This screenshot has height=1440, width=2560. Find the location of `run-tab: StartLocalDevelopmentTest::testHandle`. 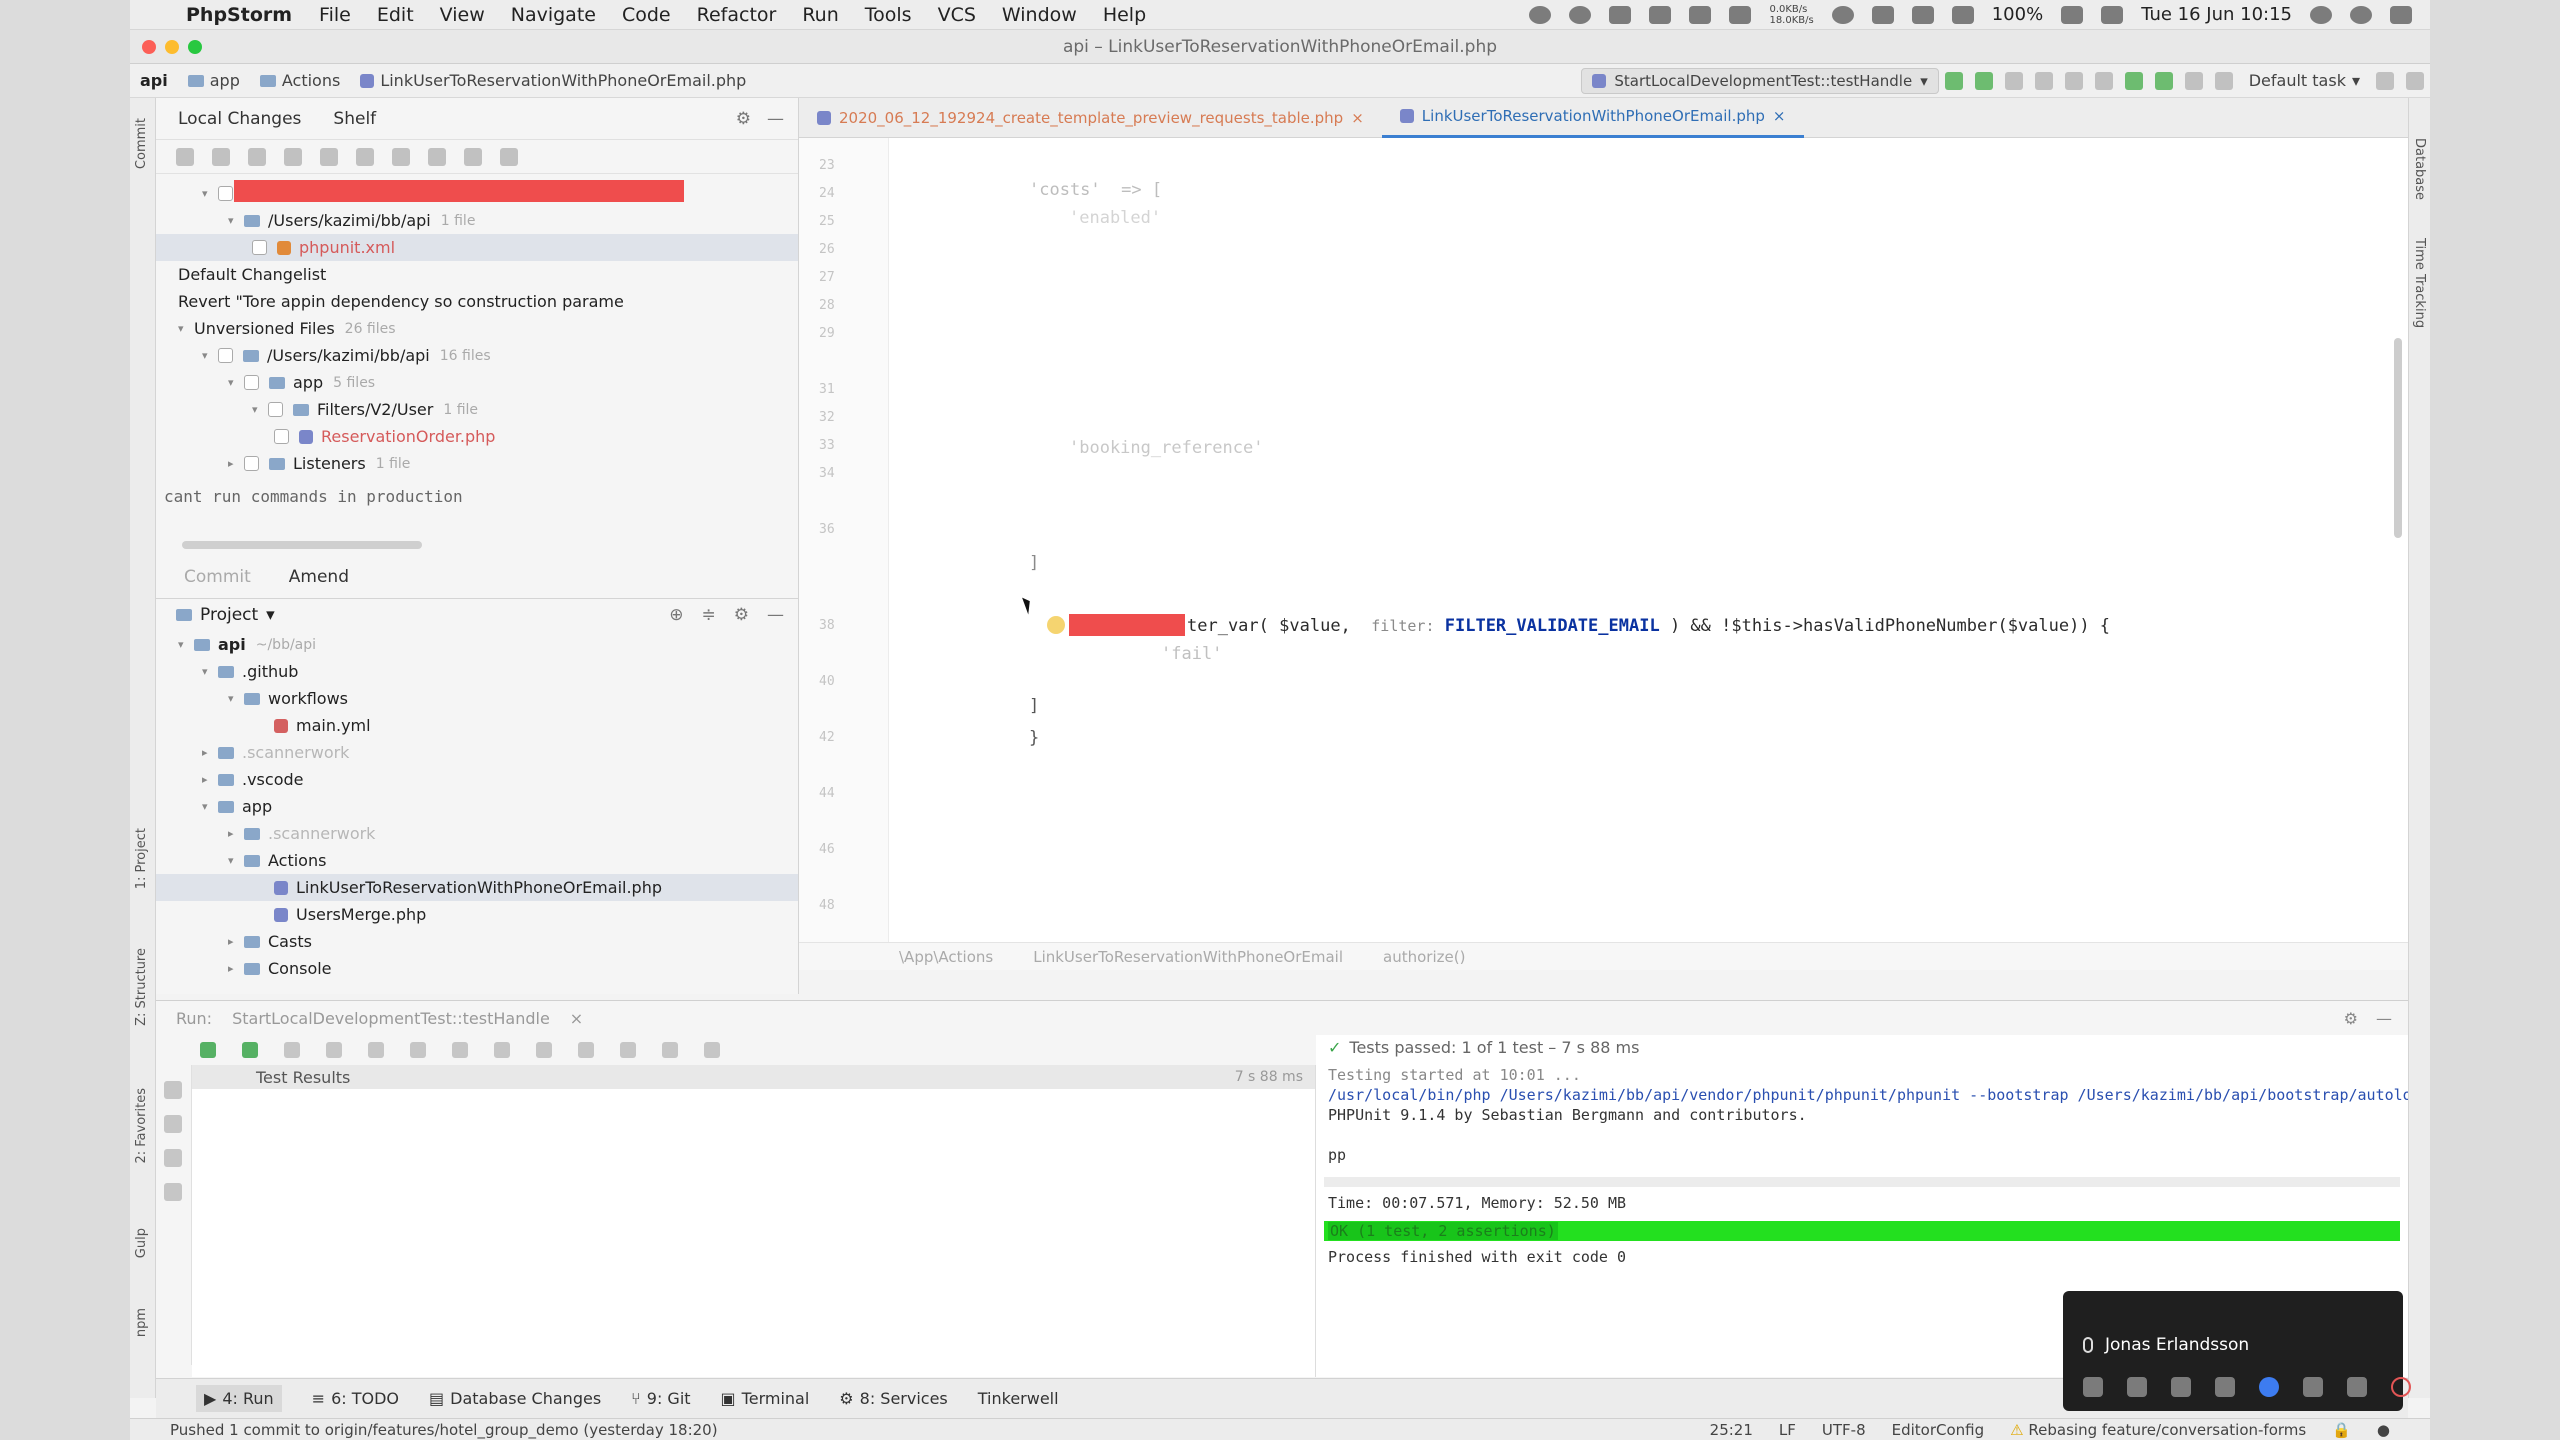

run-tab: StartLocalDevelopmentTest::testHandle is located at coordinates (391, 1018).